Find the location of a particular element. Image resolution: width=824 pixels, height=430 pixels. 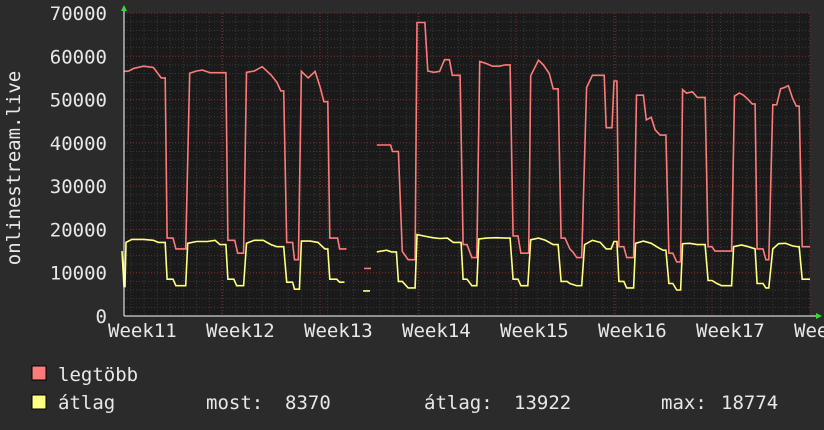

legend-swatch-atlag is located at coordinates (39, 402).